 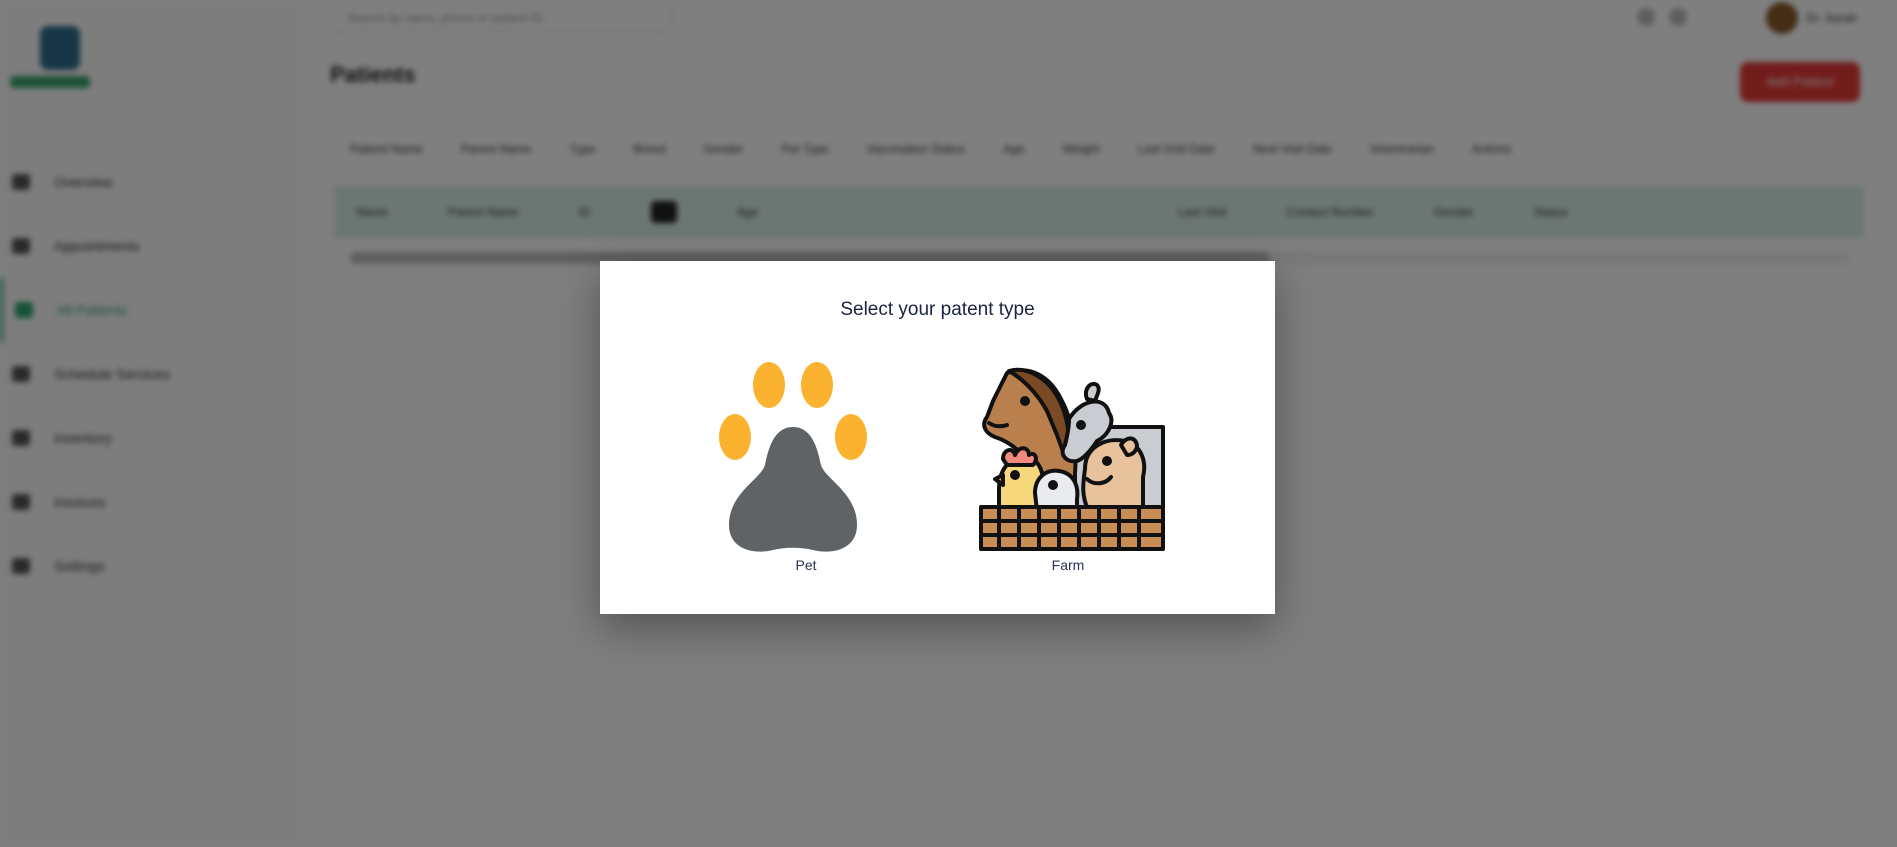 I want to click on pet-option-label: Pet, so click(x=806, y=565).